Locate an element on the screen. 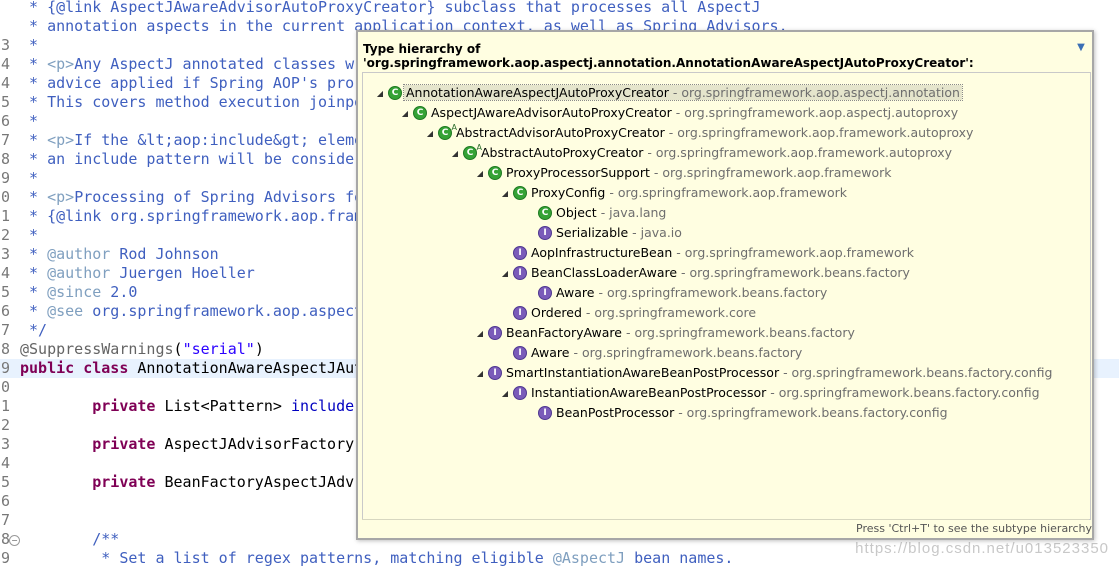 The width and height of the screenshot is (1119, 567). code-text: * an include pattern will be conside is located at coordinates (187, 159).